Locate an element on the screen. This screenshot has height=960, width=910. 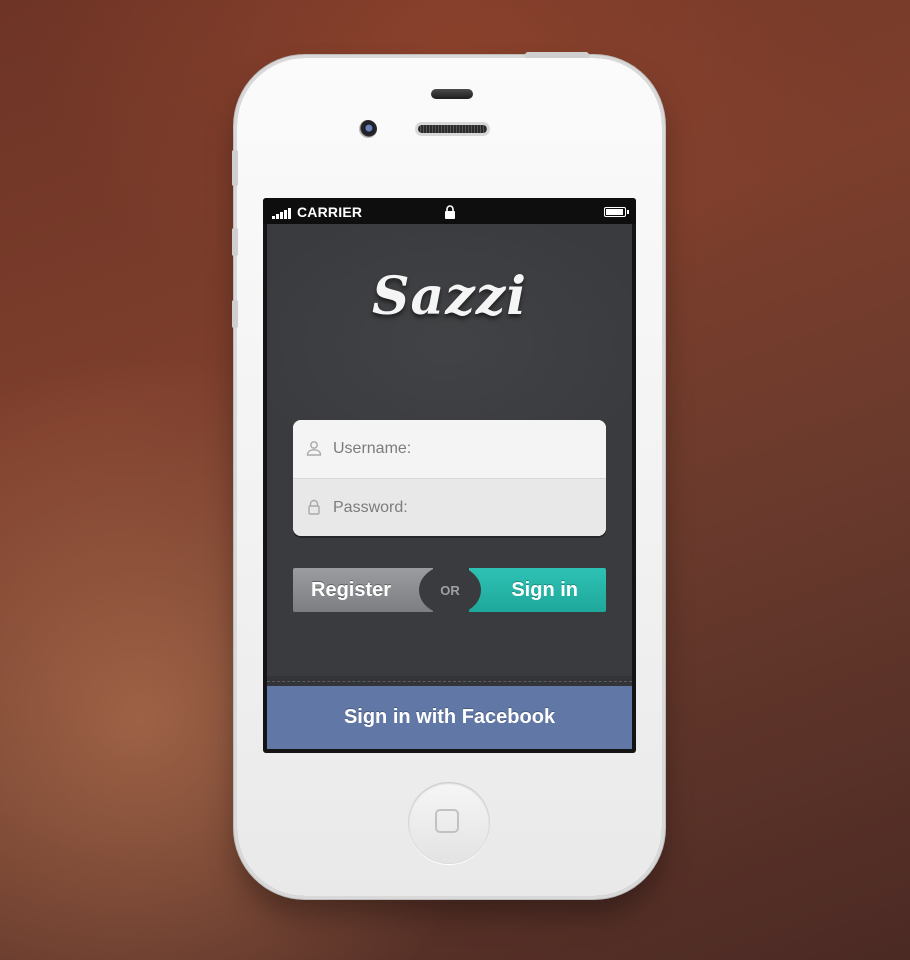
username-row is located at coordinates (449, 449).